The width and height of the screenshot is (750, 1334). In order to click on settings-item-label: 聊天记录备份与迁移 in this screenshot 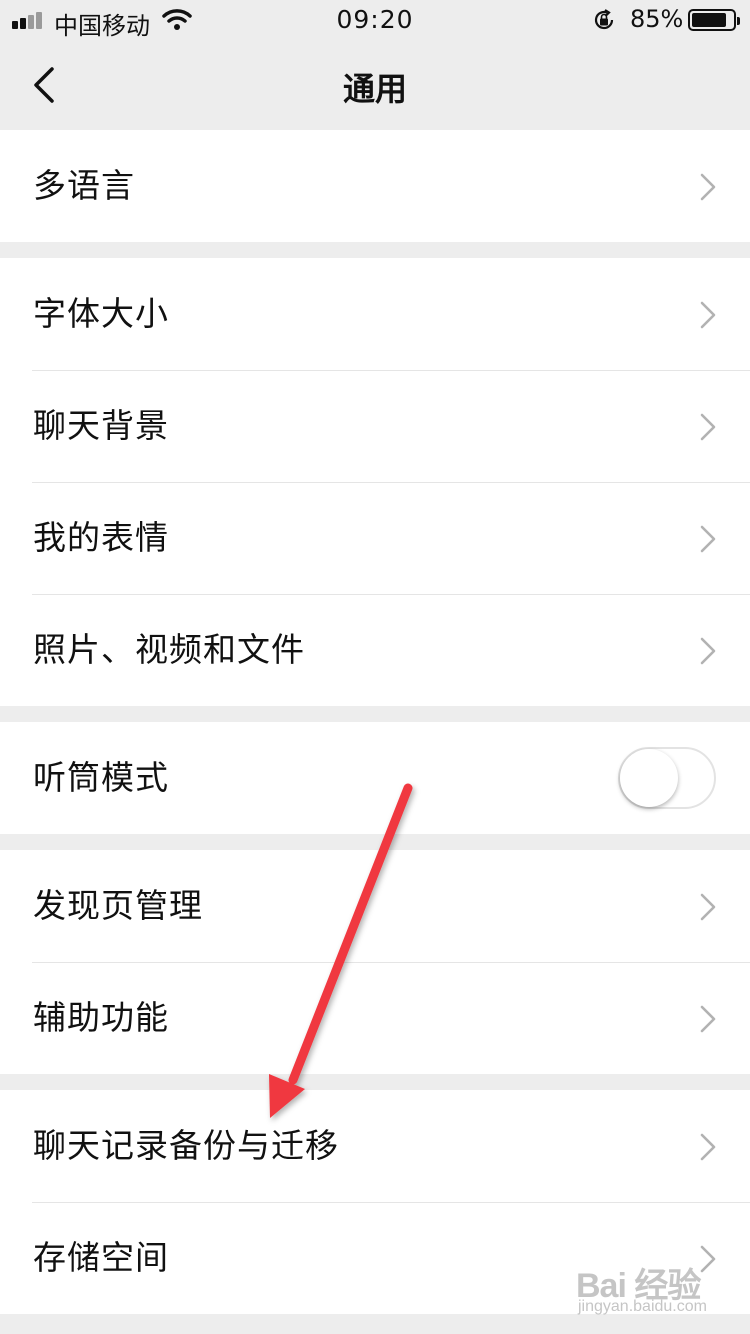, I will do `click(186, 1145)`.